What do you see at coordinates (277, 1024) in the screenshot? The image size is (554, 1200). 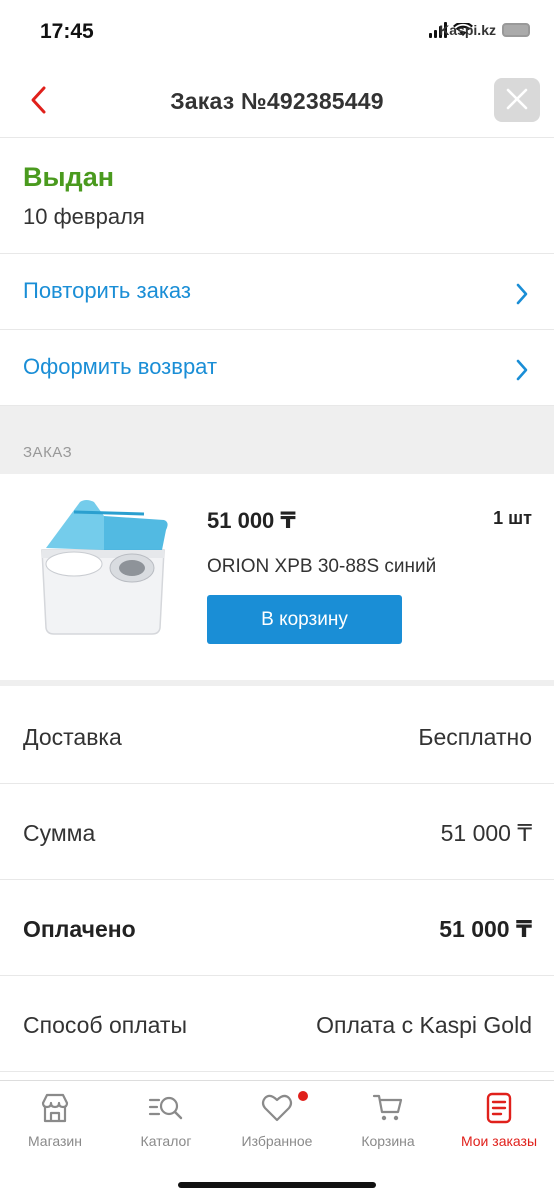 I see `payment-method-row: Способ оплаты Оплата с Kaspi Gold` at bounding box center [277, 1024].